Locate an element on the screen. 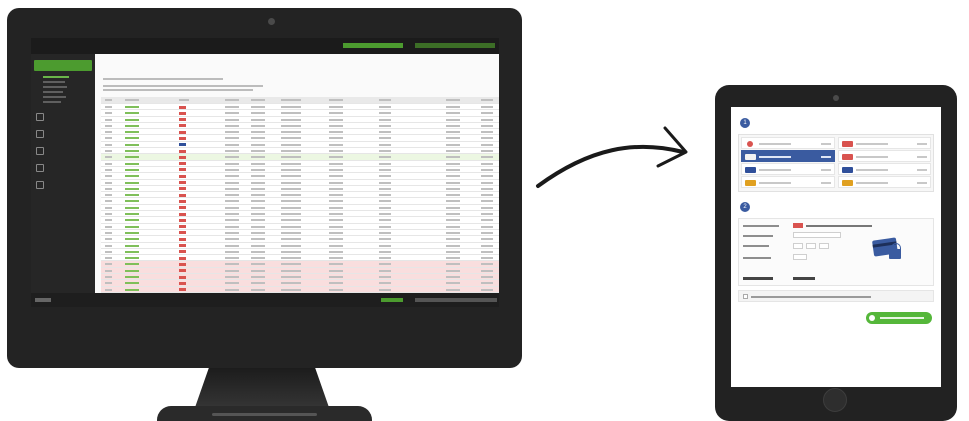 This screenshot has height=421, width=969. selected-method-text is located at coordinates (839, 226).